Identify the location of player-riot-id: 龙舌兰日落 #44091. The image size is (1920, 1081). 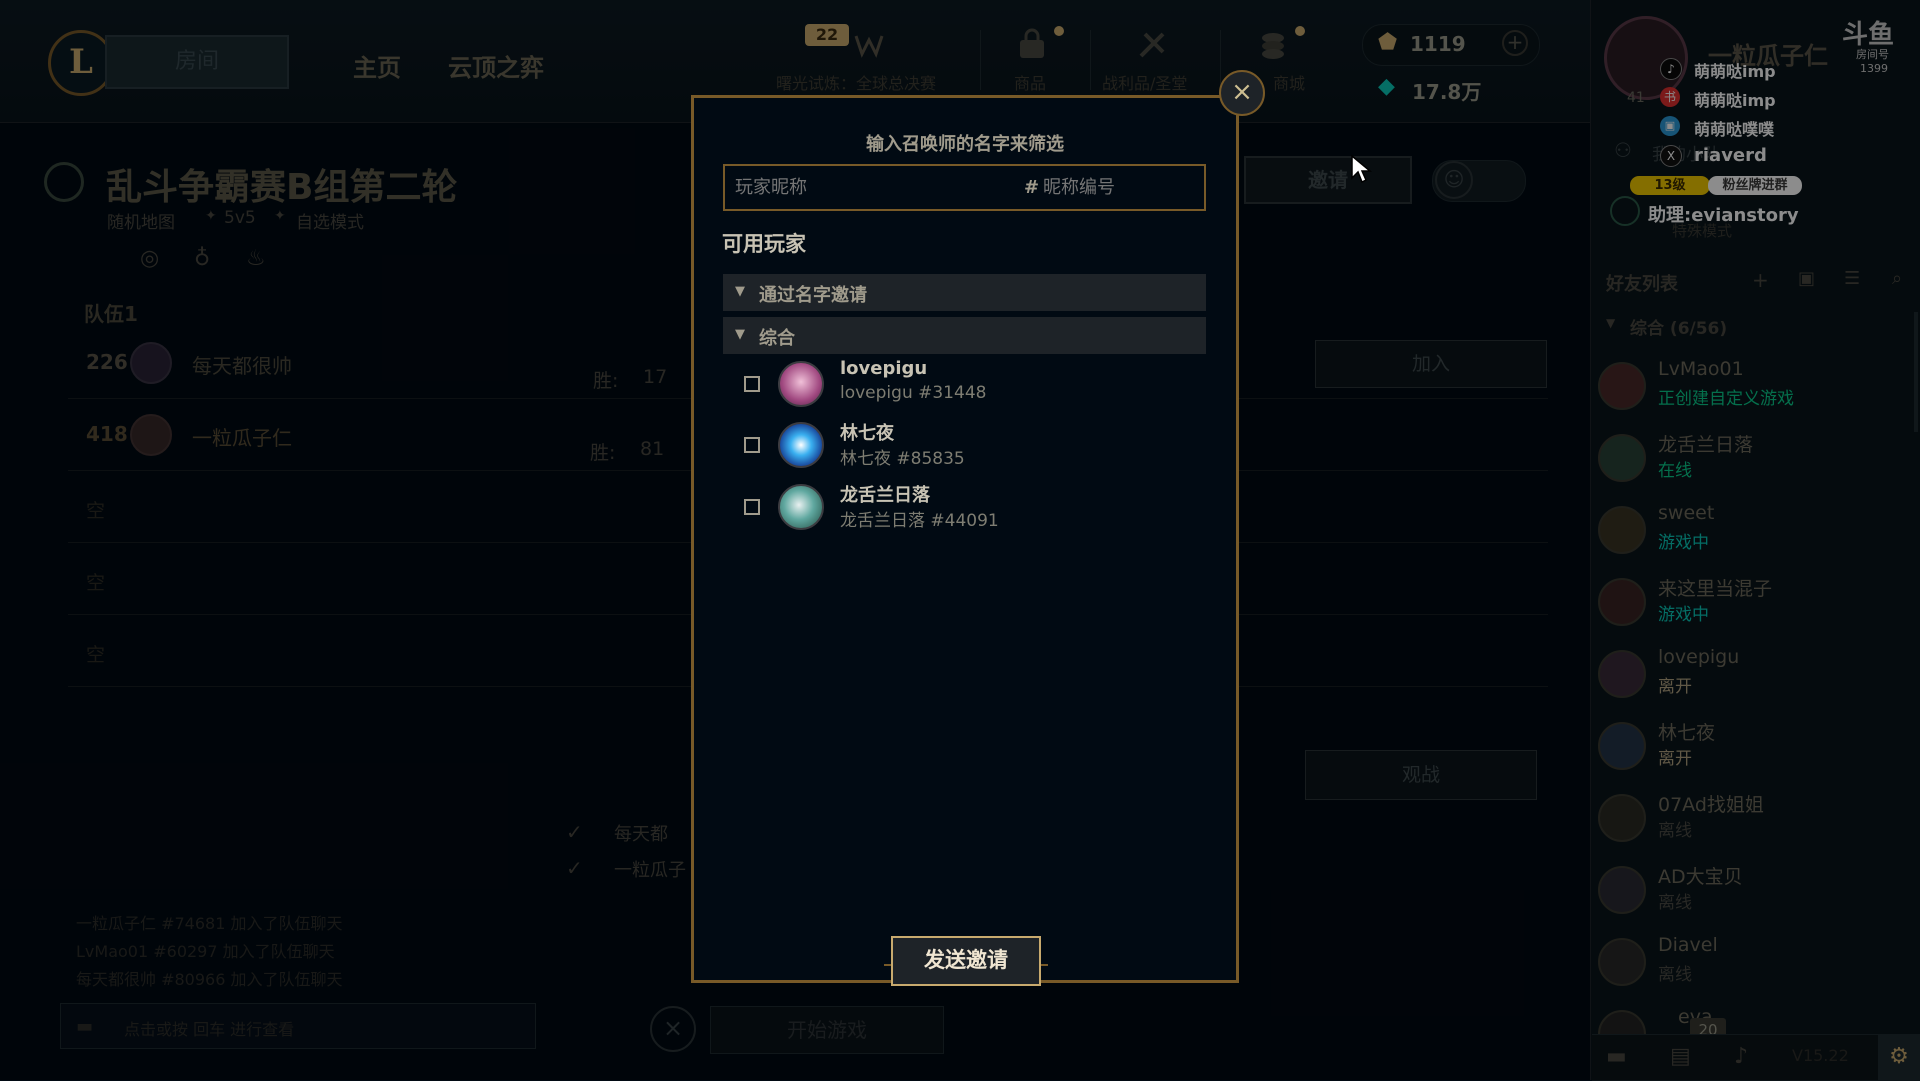
(919, 521).